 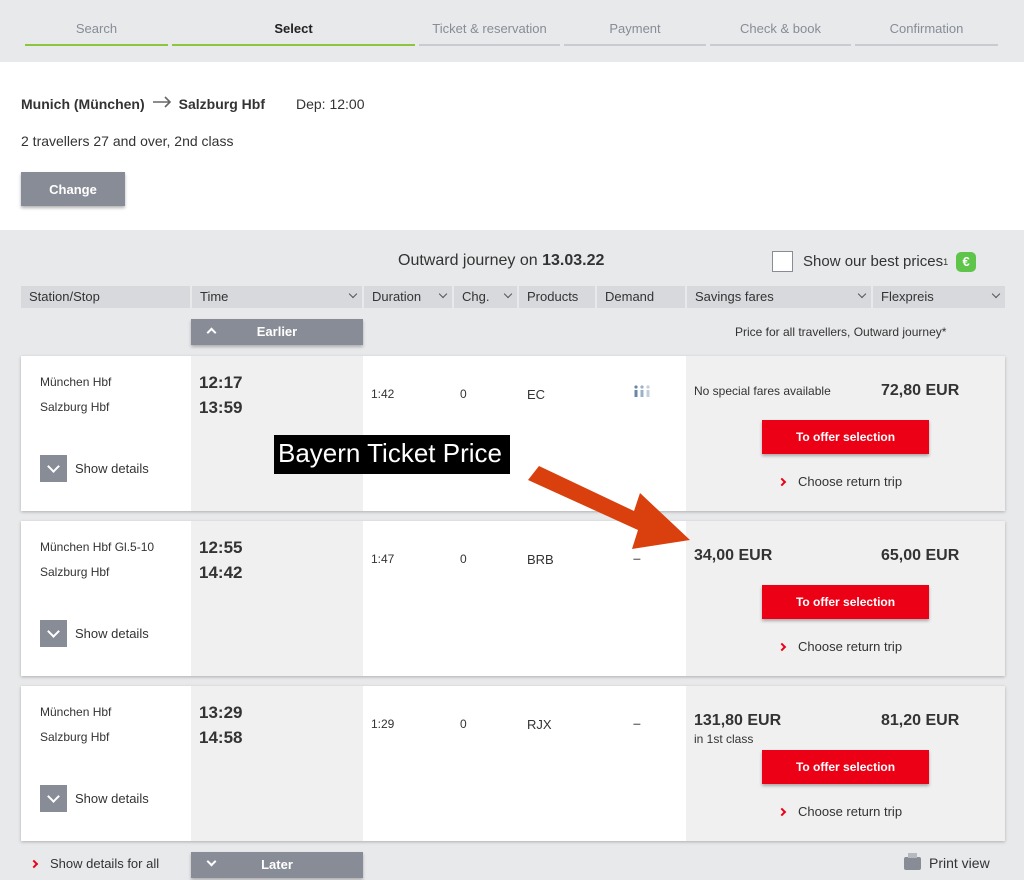 What do you see at coordinates (221, 572) in the screenshot?
I see `arrival-time: 14:42` at bounding box center [221, 572].